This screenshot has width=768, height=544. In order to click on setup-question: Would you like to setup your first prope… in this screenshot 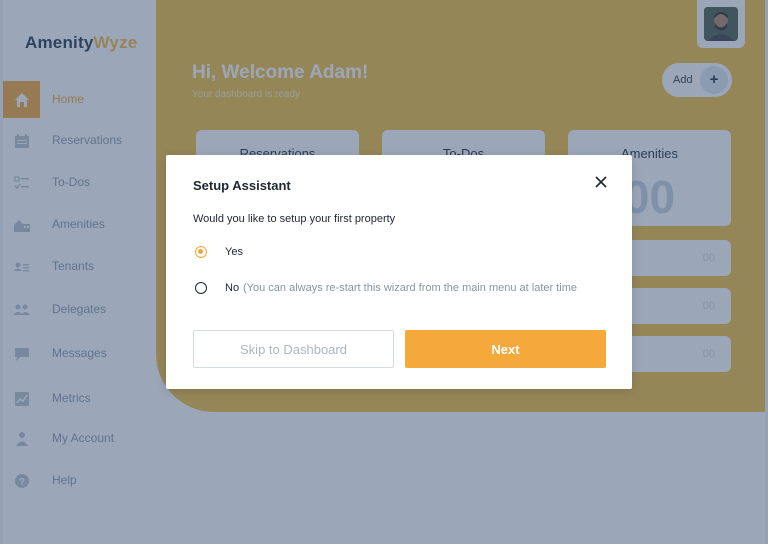, I will do `click(294, 219)`.